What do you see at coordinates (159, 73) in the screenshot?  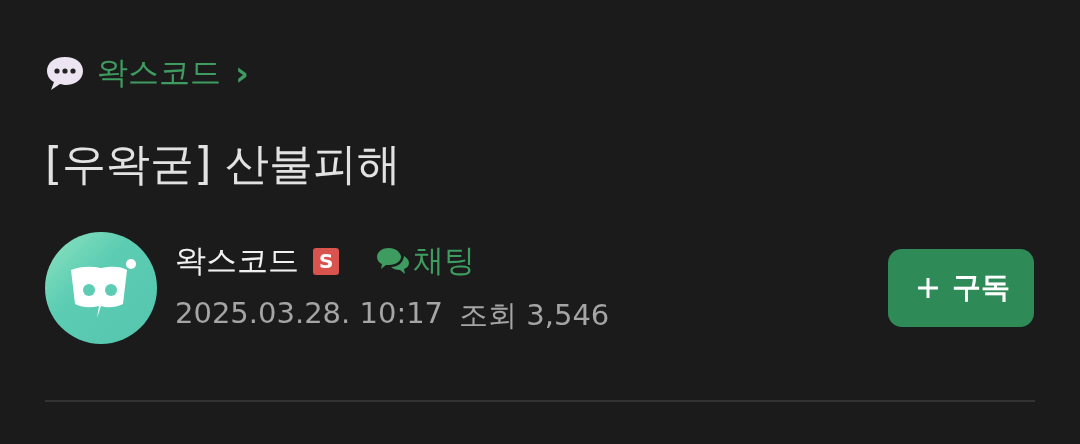 I see `cafe-link: 왁스코드` at bounding box center [159, 73].